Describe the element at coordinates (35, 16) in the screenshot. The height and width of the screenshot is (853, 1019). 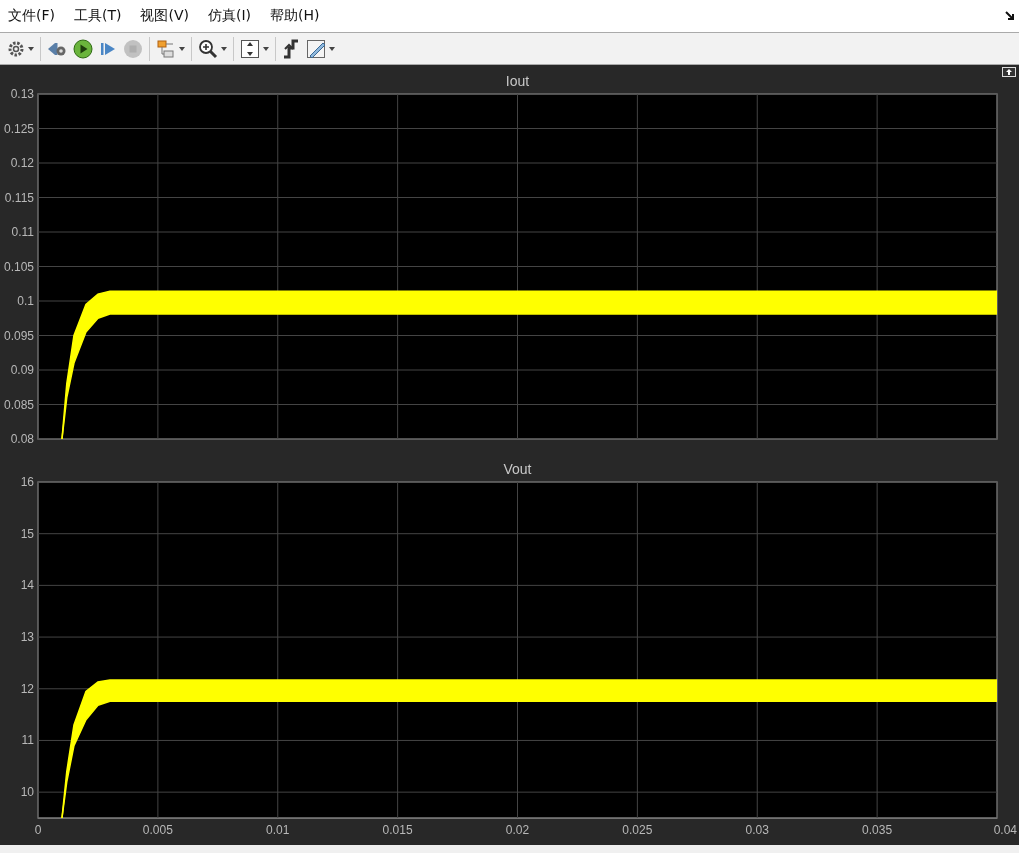
I see `menu-item: 文件(F)` at that location.